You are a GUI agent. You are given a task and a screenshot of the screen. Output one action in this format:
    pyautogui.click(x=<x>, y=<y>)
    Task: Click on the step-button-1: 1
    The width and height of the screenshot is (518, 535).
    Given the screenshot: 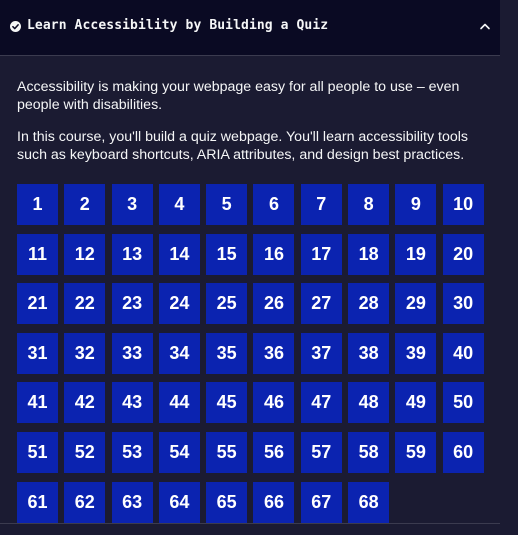 What is the action you would take?
    pyautogui.click(x=37, y=204)
    